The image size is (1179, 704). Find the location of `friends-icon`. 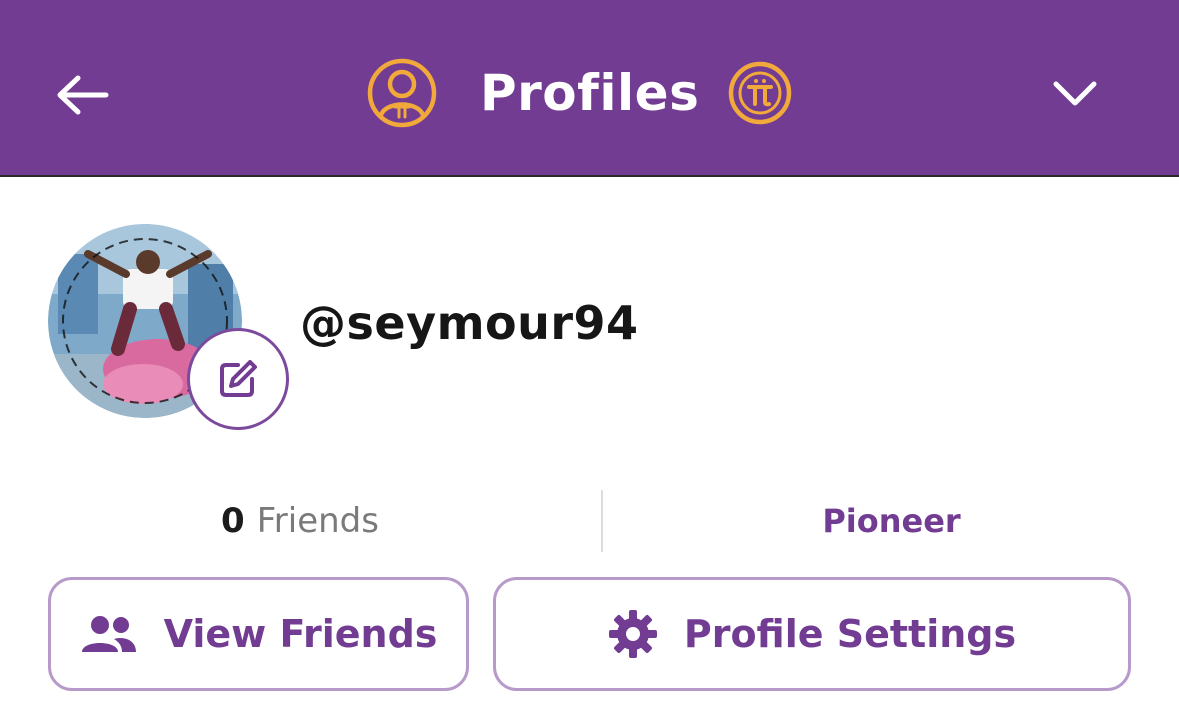

friends-icon is located at coordinates (109, 634).